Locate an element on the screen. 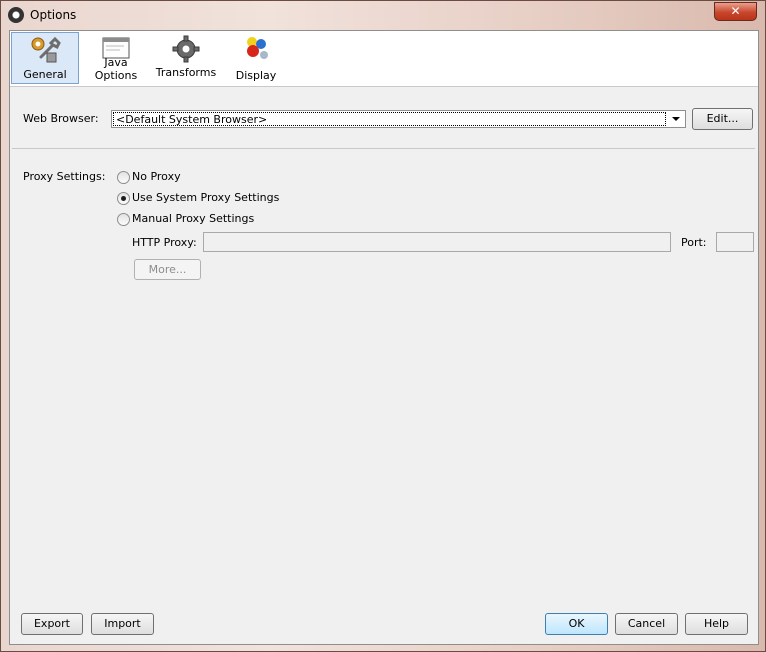  close-button: ✕ is located at coordinates (735, 11).